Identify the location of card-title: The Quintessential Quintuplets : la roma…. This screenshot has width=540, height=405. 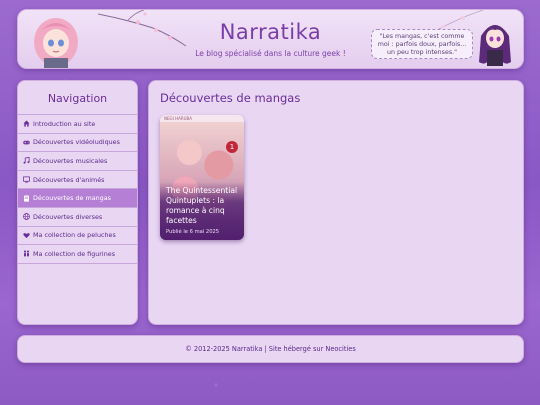
(202, 205).